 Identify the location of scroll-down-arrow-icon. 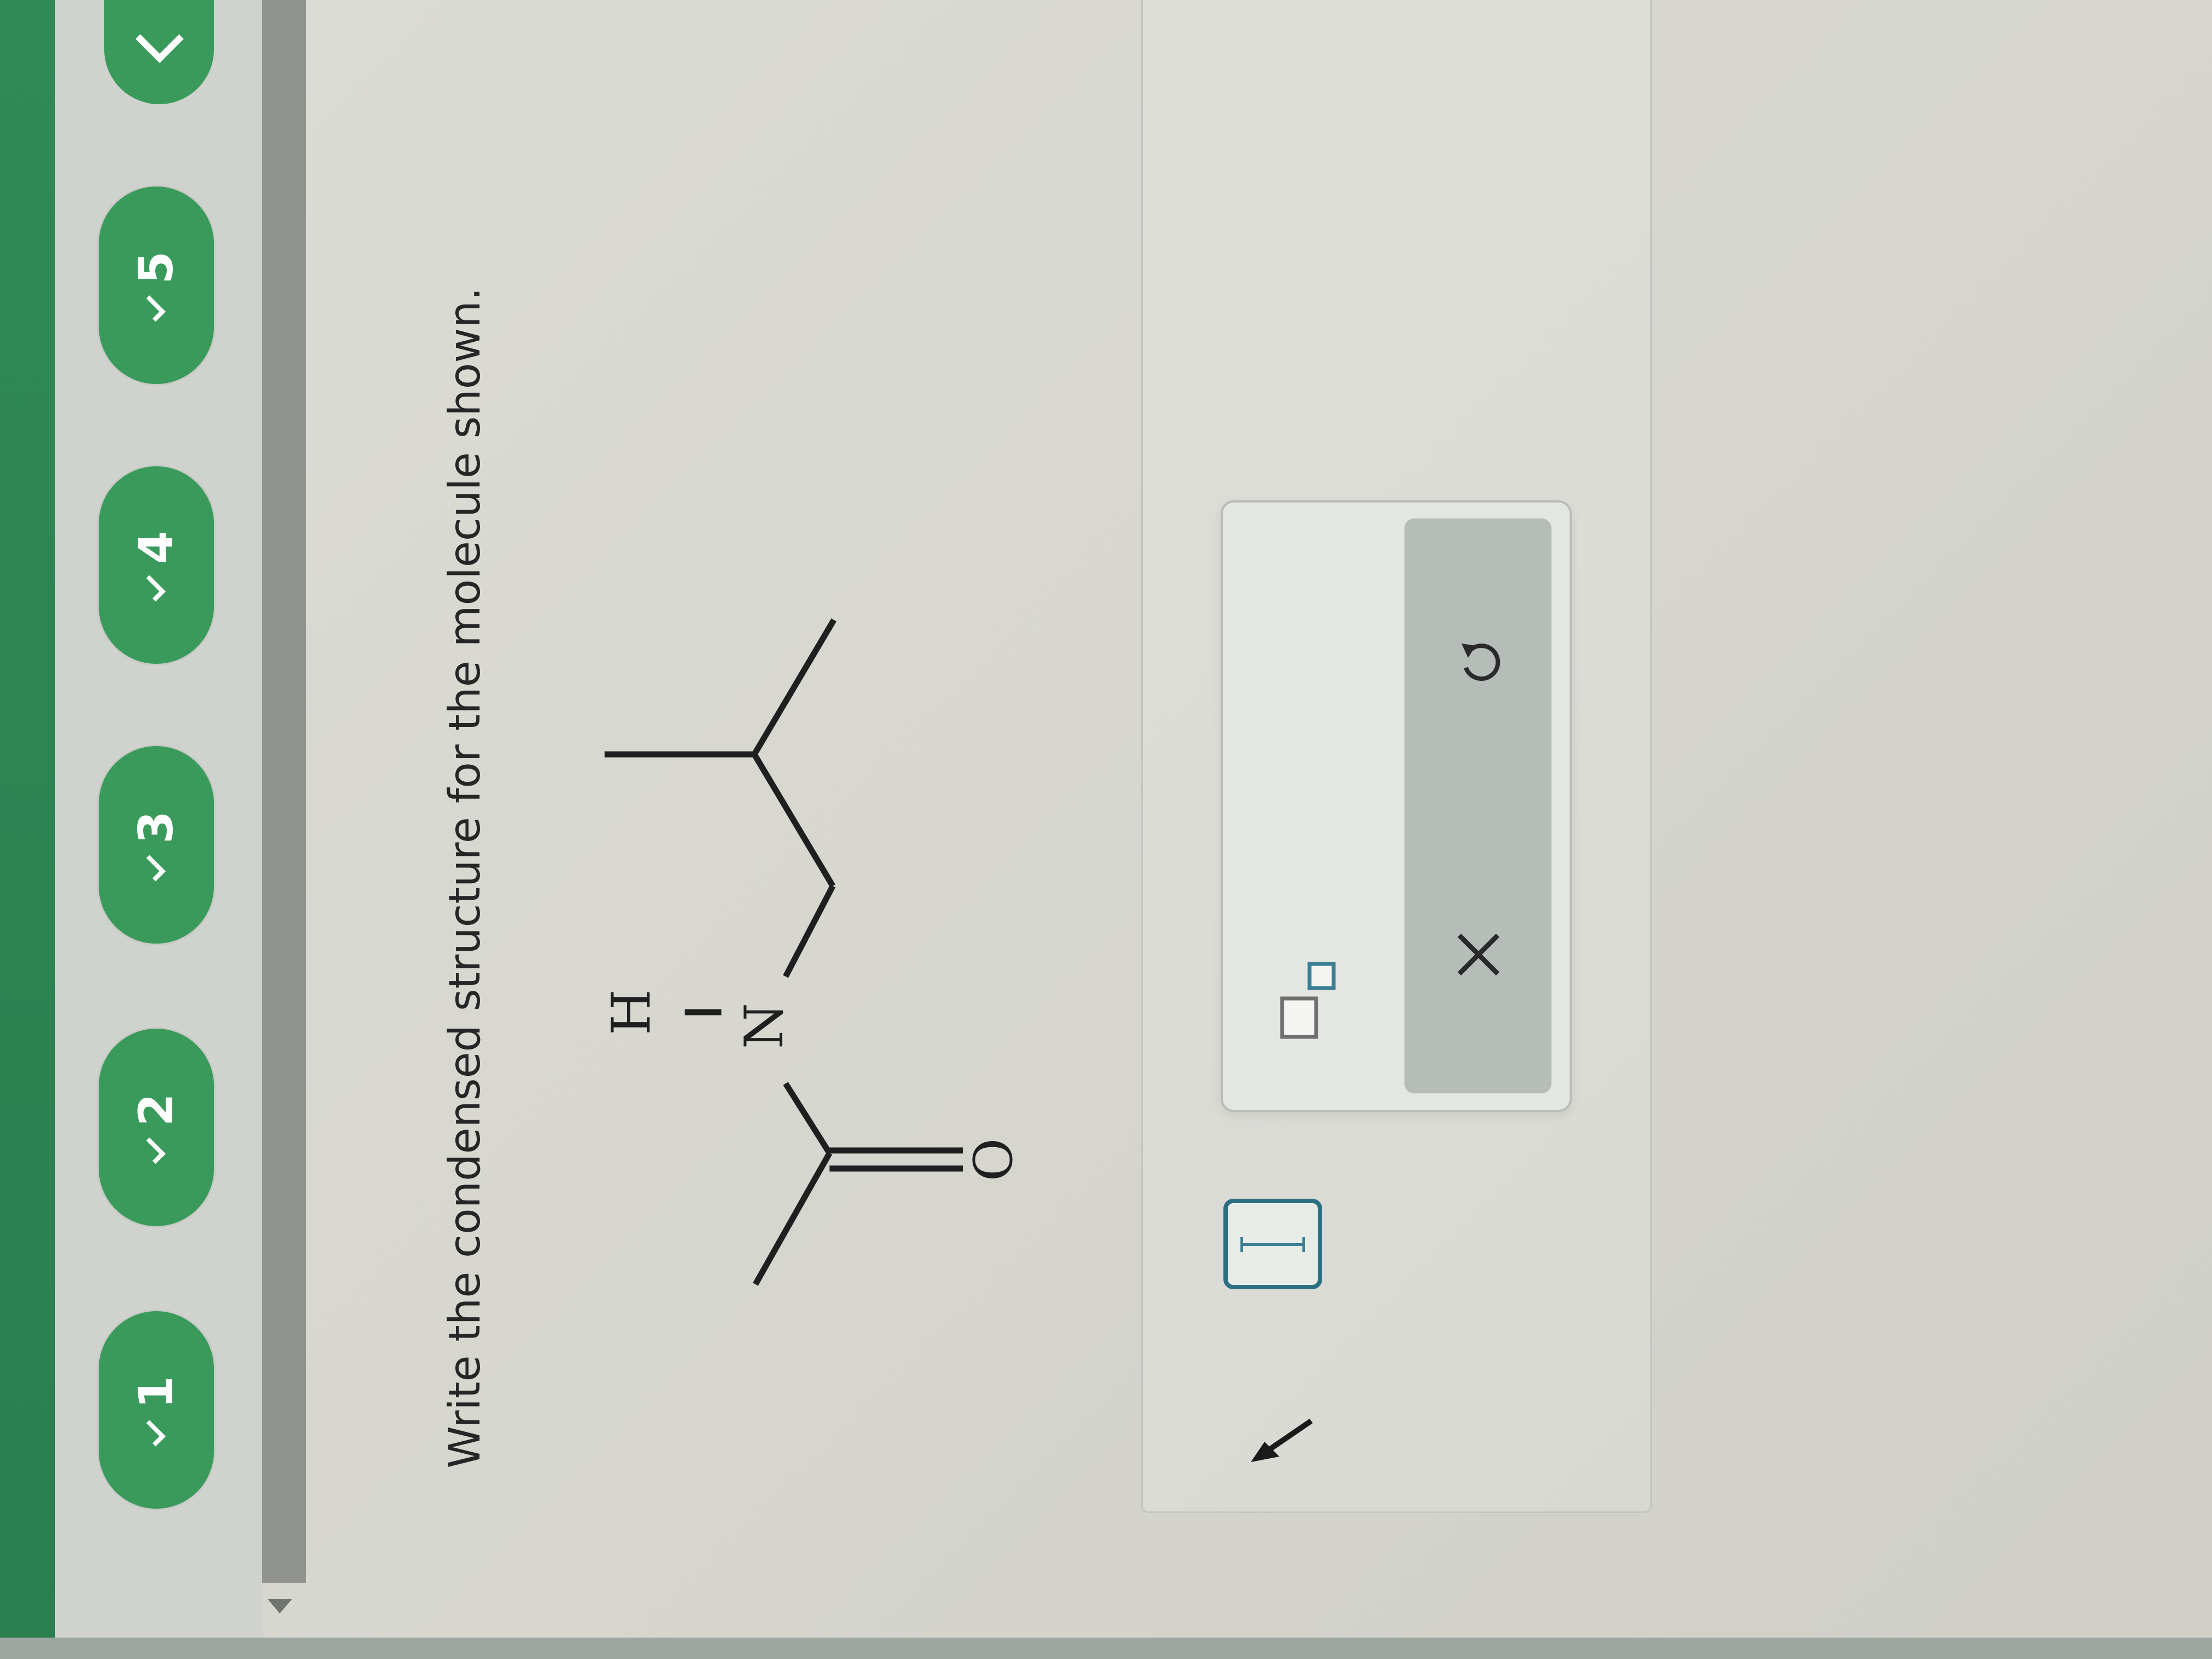
(280, 1606).